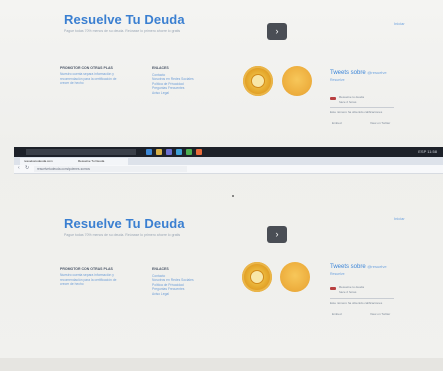 The width and height of the screenshot is (443, 371). Describe the element at coordinates (81, 152) in the screenshot. I see `taskbar-search` at that location.